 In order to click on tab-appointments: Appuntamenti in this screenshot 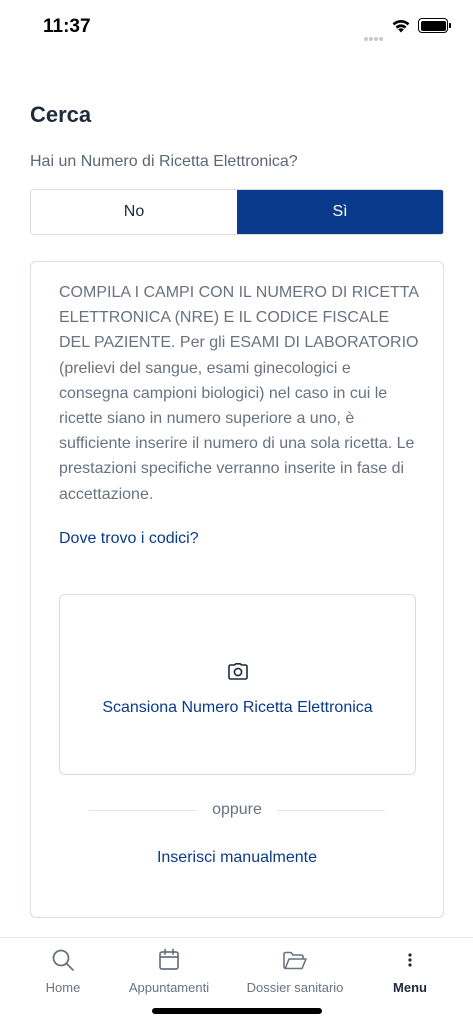, I will do `click(169, 971)`.